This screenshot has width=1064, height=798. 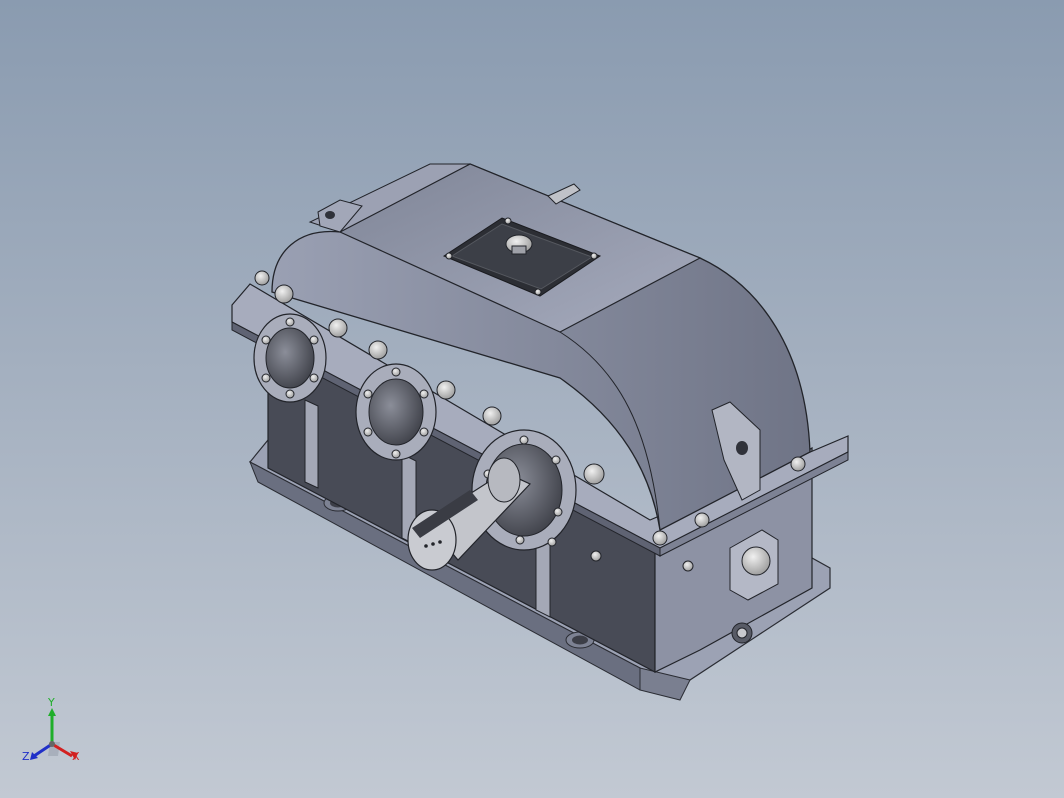 I want to click on z-axis-label: Z, so click(x=26, y=756).